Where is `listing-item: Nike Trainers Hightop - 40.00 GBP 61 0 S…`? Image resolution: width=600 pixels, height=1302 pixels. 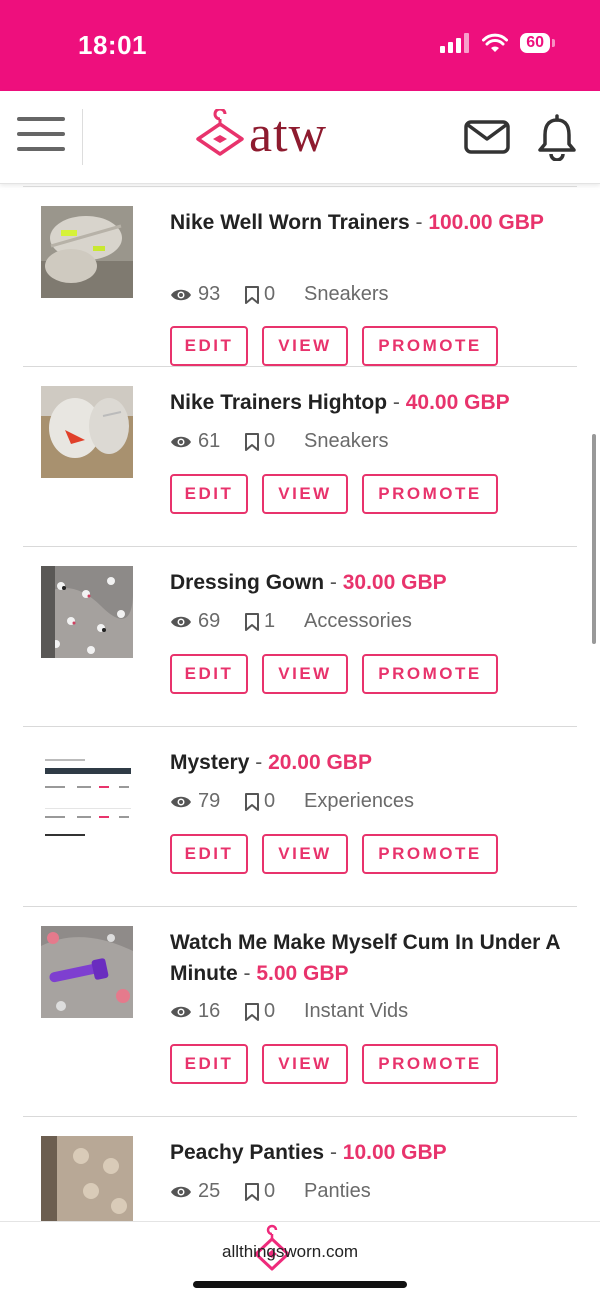 listing-item: Nike Trainers Hightop - 40.00 GBP 61 0 S… is located at coordinates (300, 456).